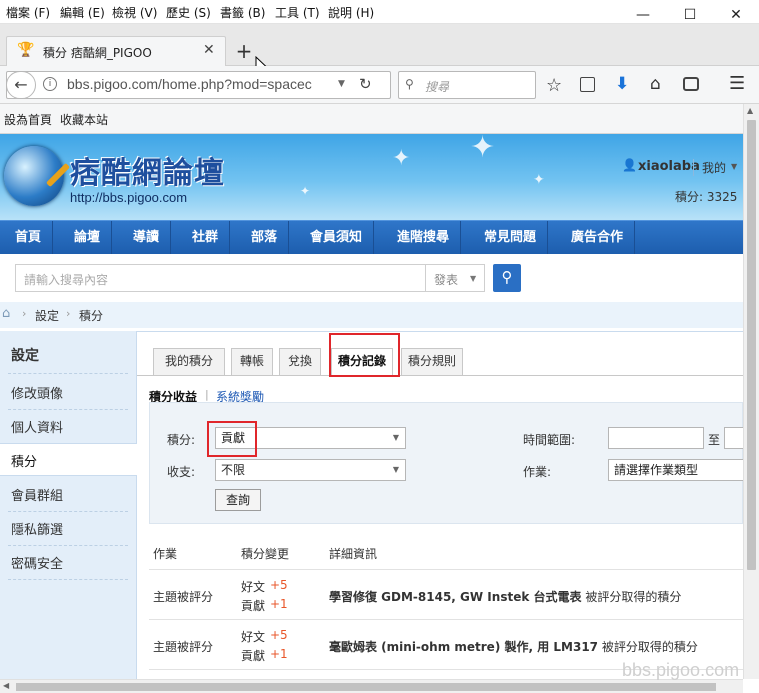 The image size is (759, 693). I want to click on operation-label: 作業:, so click(537, 472).